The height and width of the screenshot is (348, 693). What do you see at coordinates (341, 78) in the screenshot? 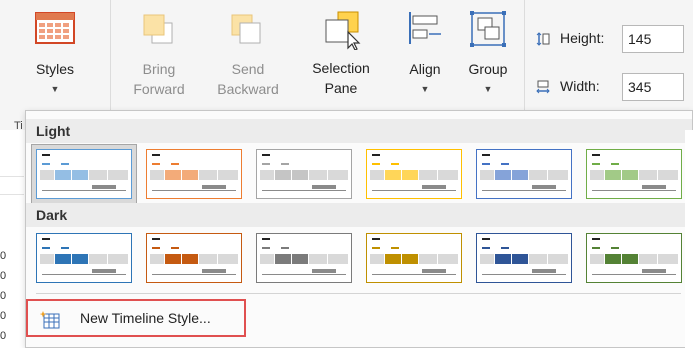
I see `selection-pane-label: Selection Pane` at bounding box center [341, 78].